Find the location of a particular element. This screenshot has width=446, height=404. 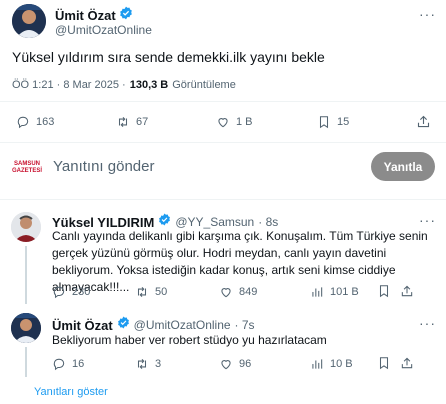

author-handle: @UmitOzatOnline is located at coordinates (103, 30).